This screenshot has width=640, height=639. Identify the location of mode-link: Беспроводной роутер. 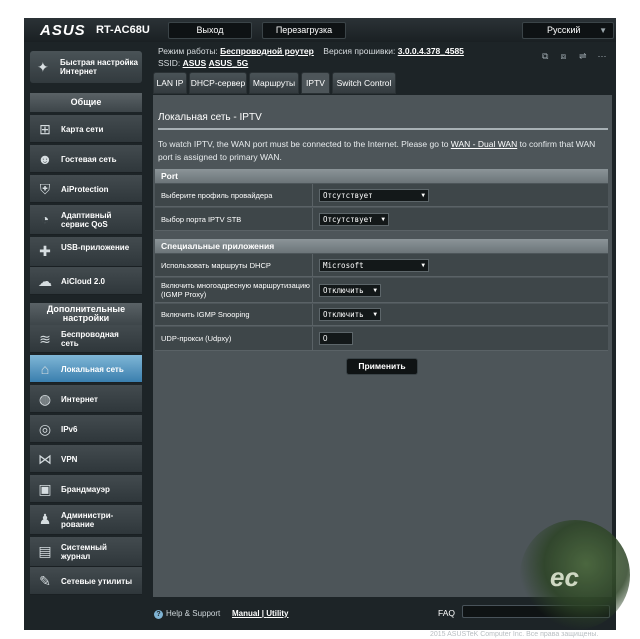
(267, 51).